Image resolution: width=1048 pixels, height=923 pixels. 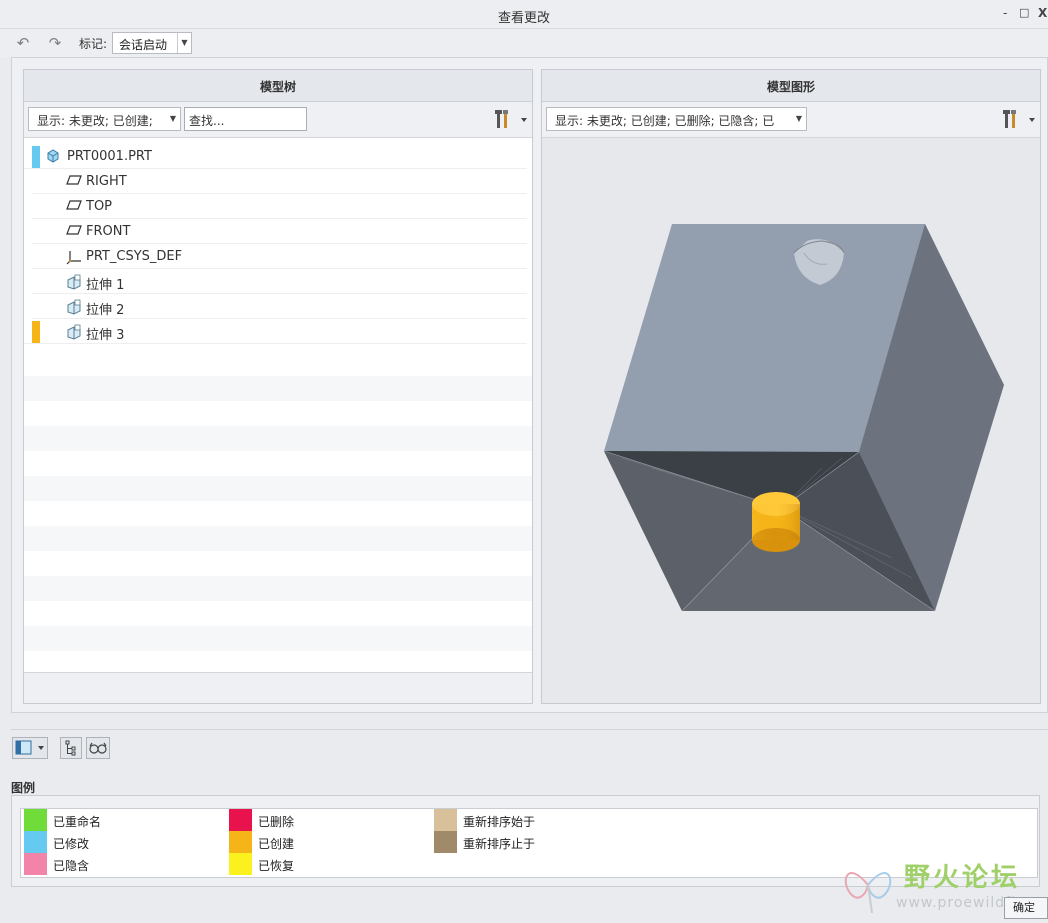 What do you see at coordinates (276, 822) in the screenshot?
I see `legend-label: 已删除` at bounding box center [276, 822].